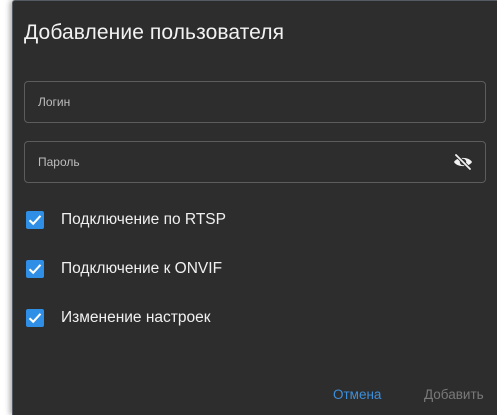  Describe the element at coordinates (454, 394) in the screenshot. I see `add-button: Добавить` at that location.